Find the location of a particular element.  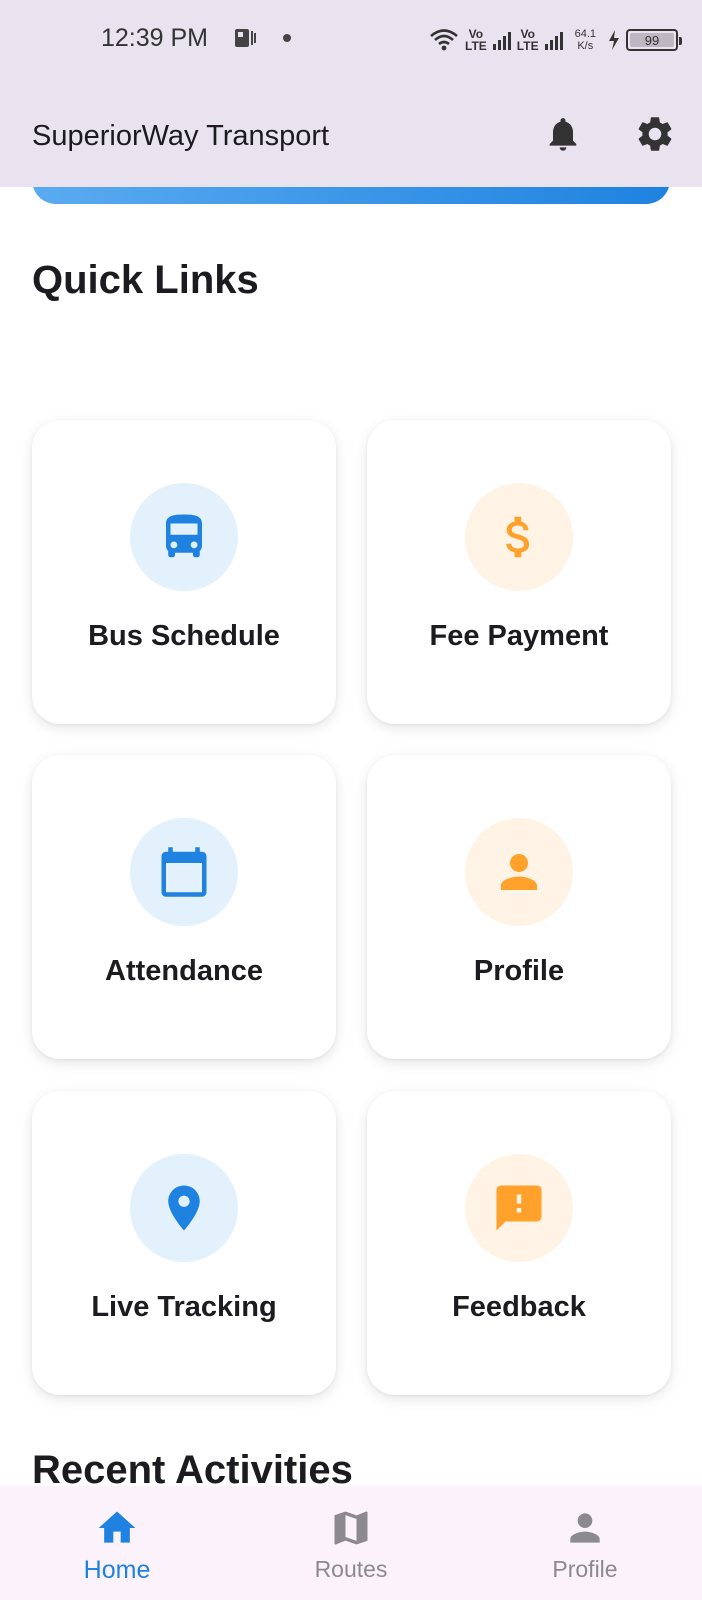

nav-home-label: Home is located at coordinates (117, 1570).